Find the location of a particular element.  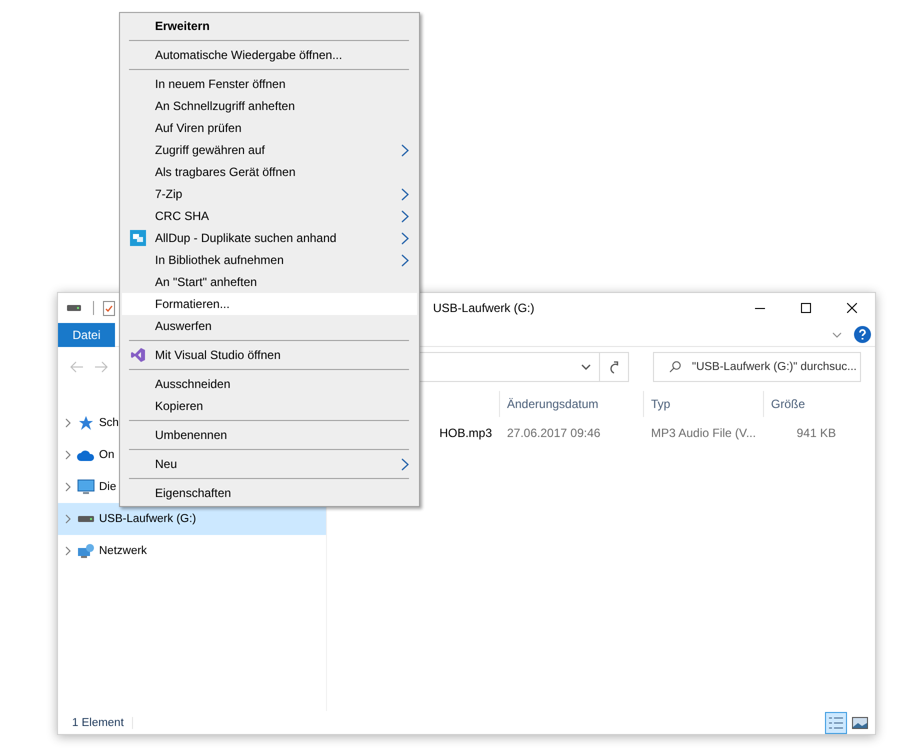

table-cell-text: 27.06.2017 09:46 is located at coordinates (554, 433).